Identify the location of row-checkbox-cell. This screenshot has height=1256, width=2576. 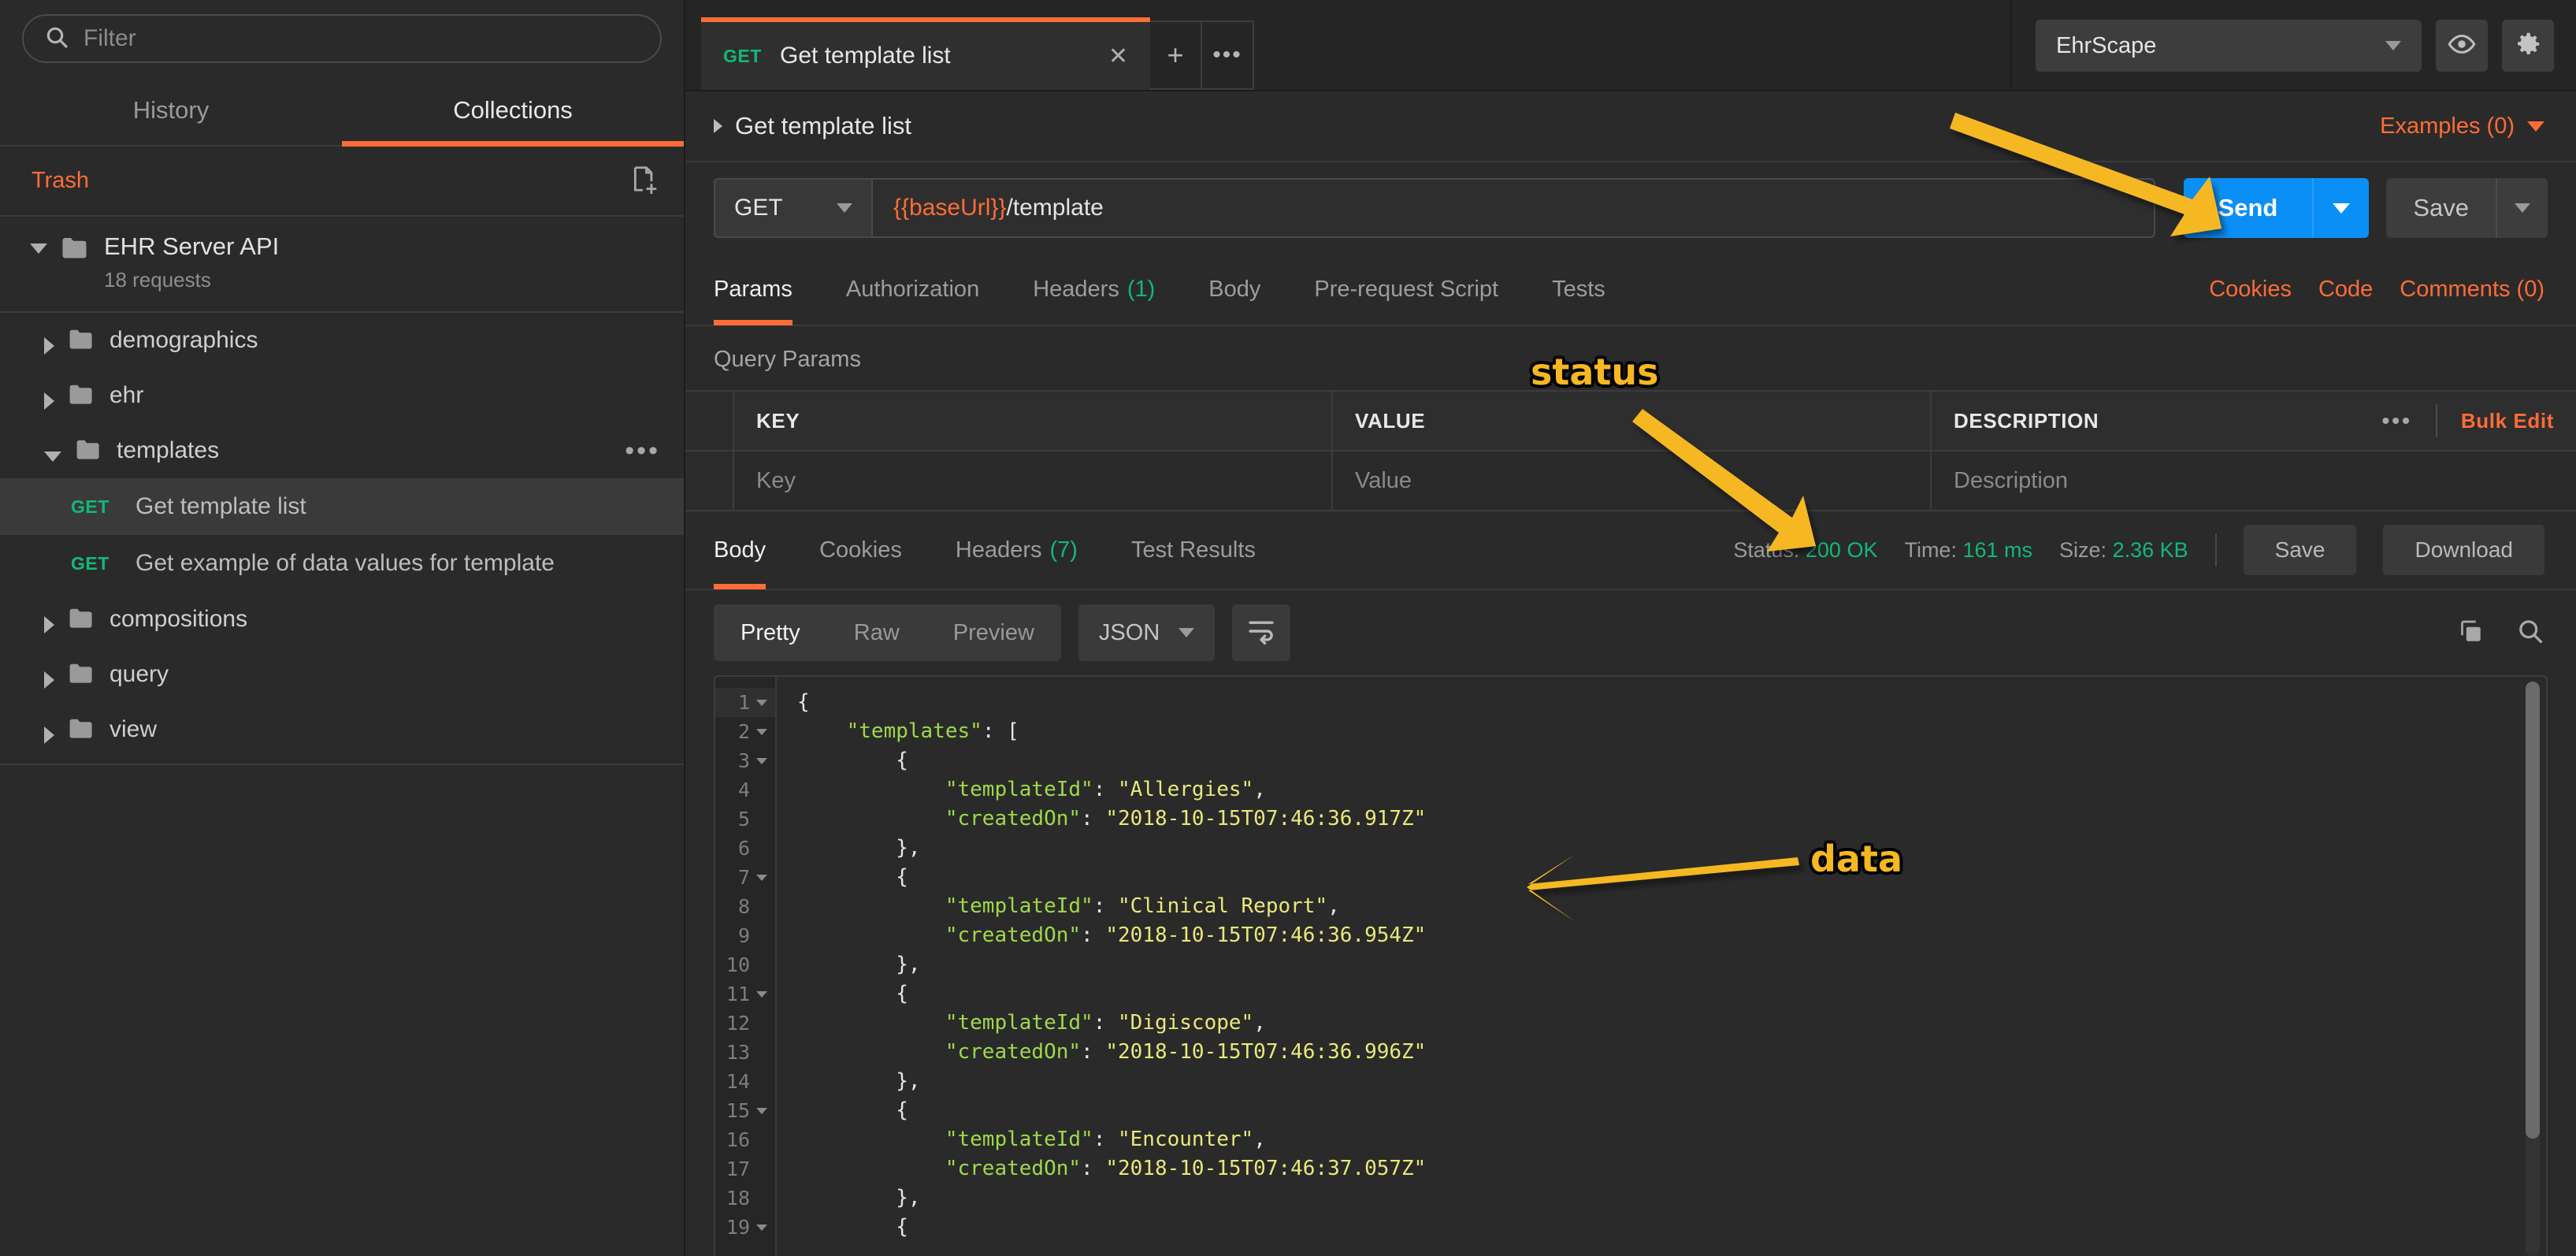
(709, 481).